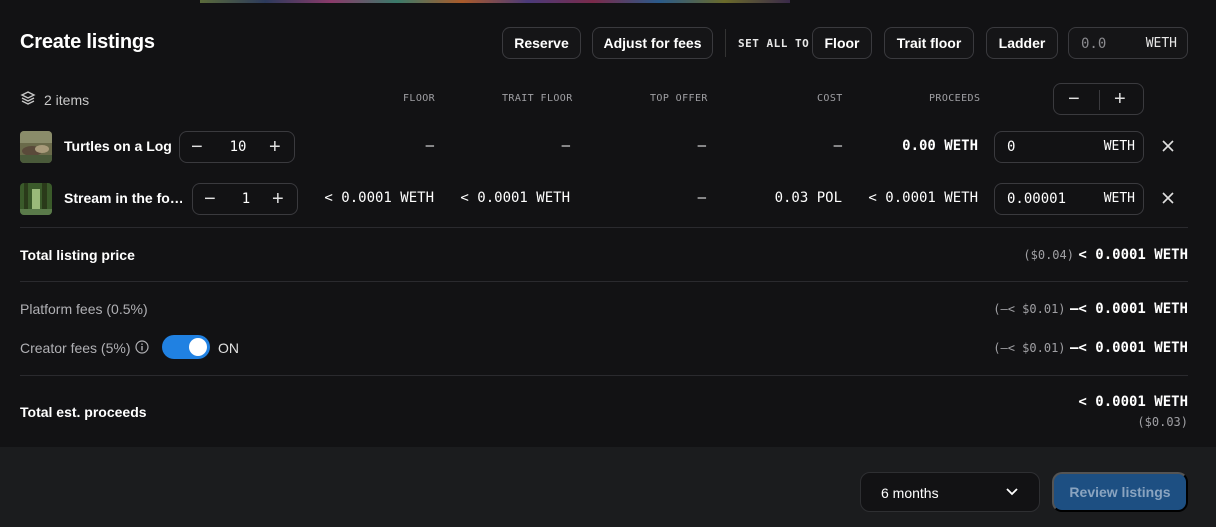 The height and width of the screenshot is (527, 1216). I want to click on quantity-stepper: − 10 +, so click(237, 147).